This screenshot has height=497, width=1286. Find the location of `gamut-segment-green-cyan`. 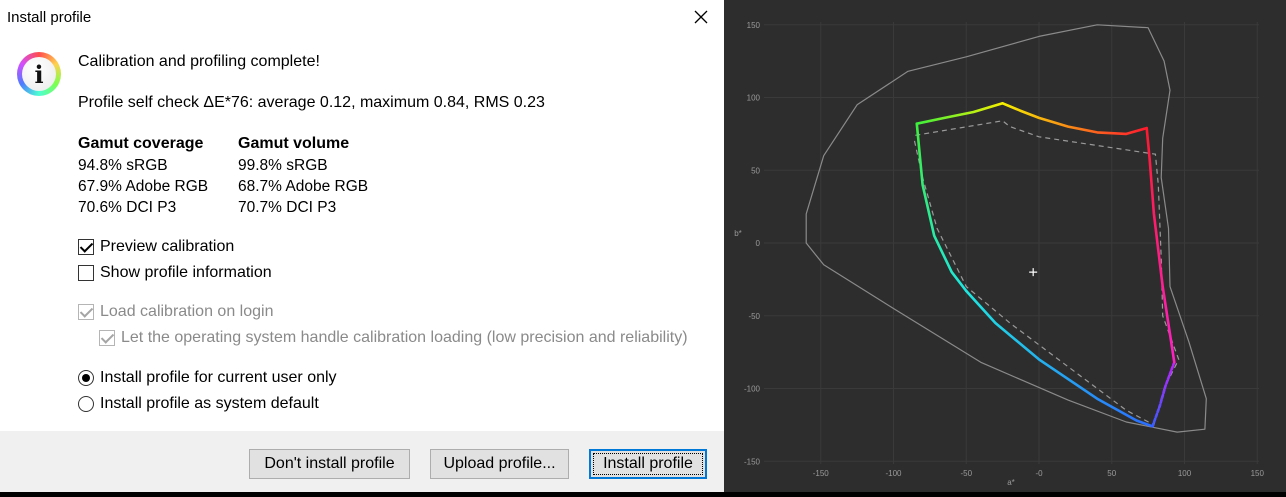

gamut-segment-green-cyan is located at coordinates (941, 207).